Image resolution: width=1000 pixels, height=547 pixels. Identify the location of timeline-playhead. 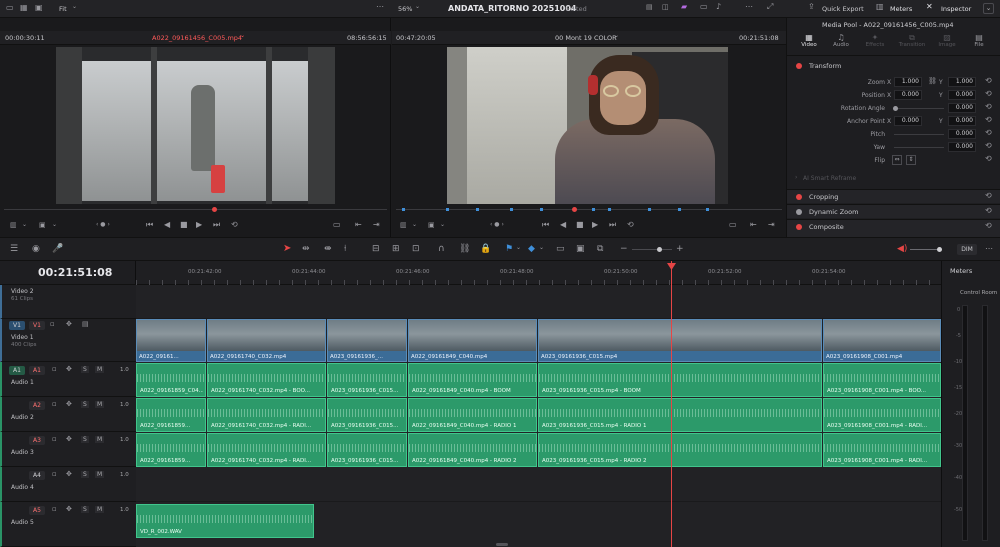
(671, 404).